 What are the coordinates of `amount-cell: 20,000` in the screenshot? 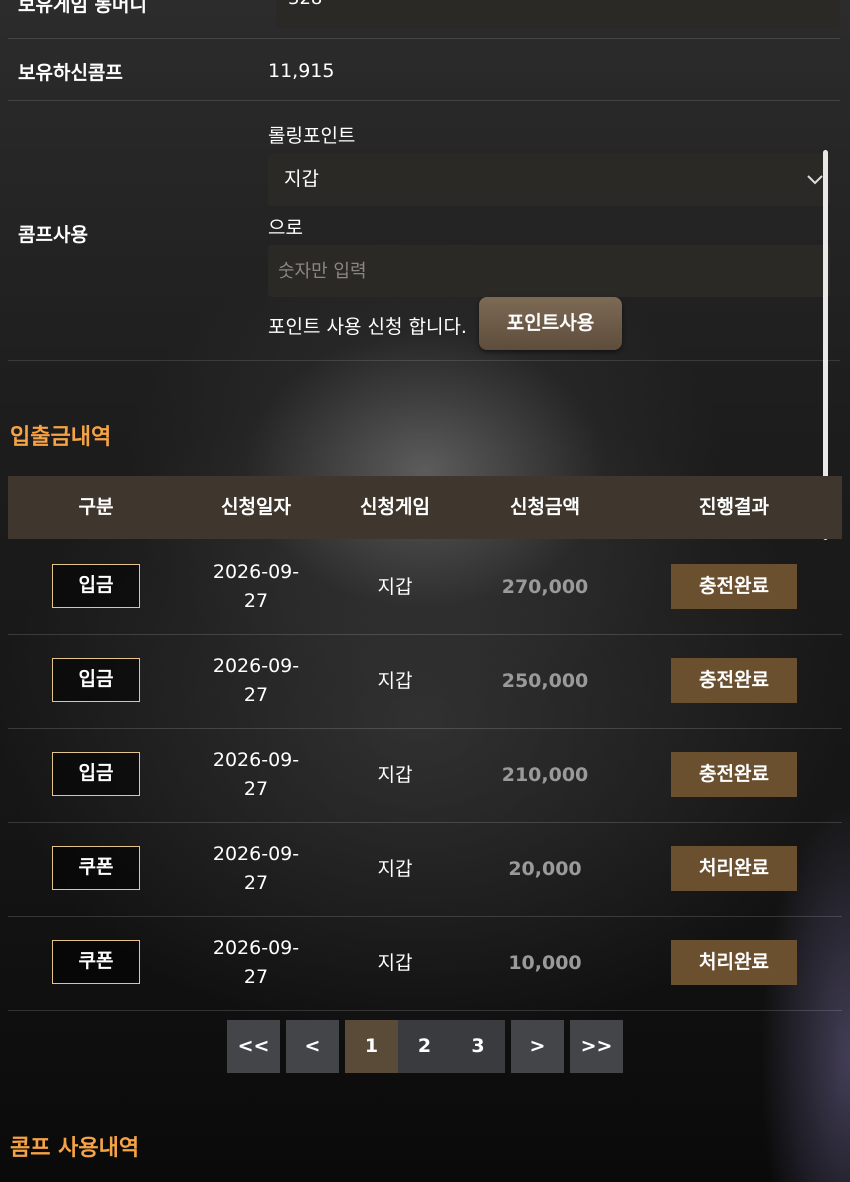 It's located at (545, 869).